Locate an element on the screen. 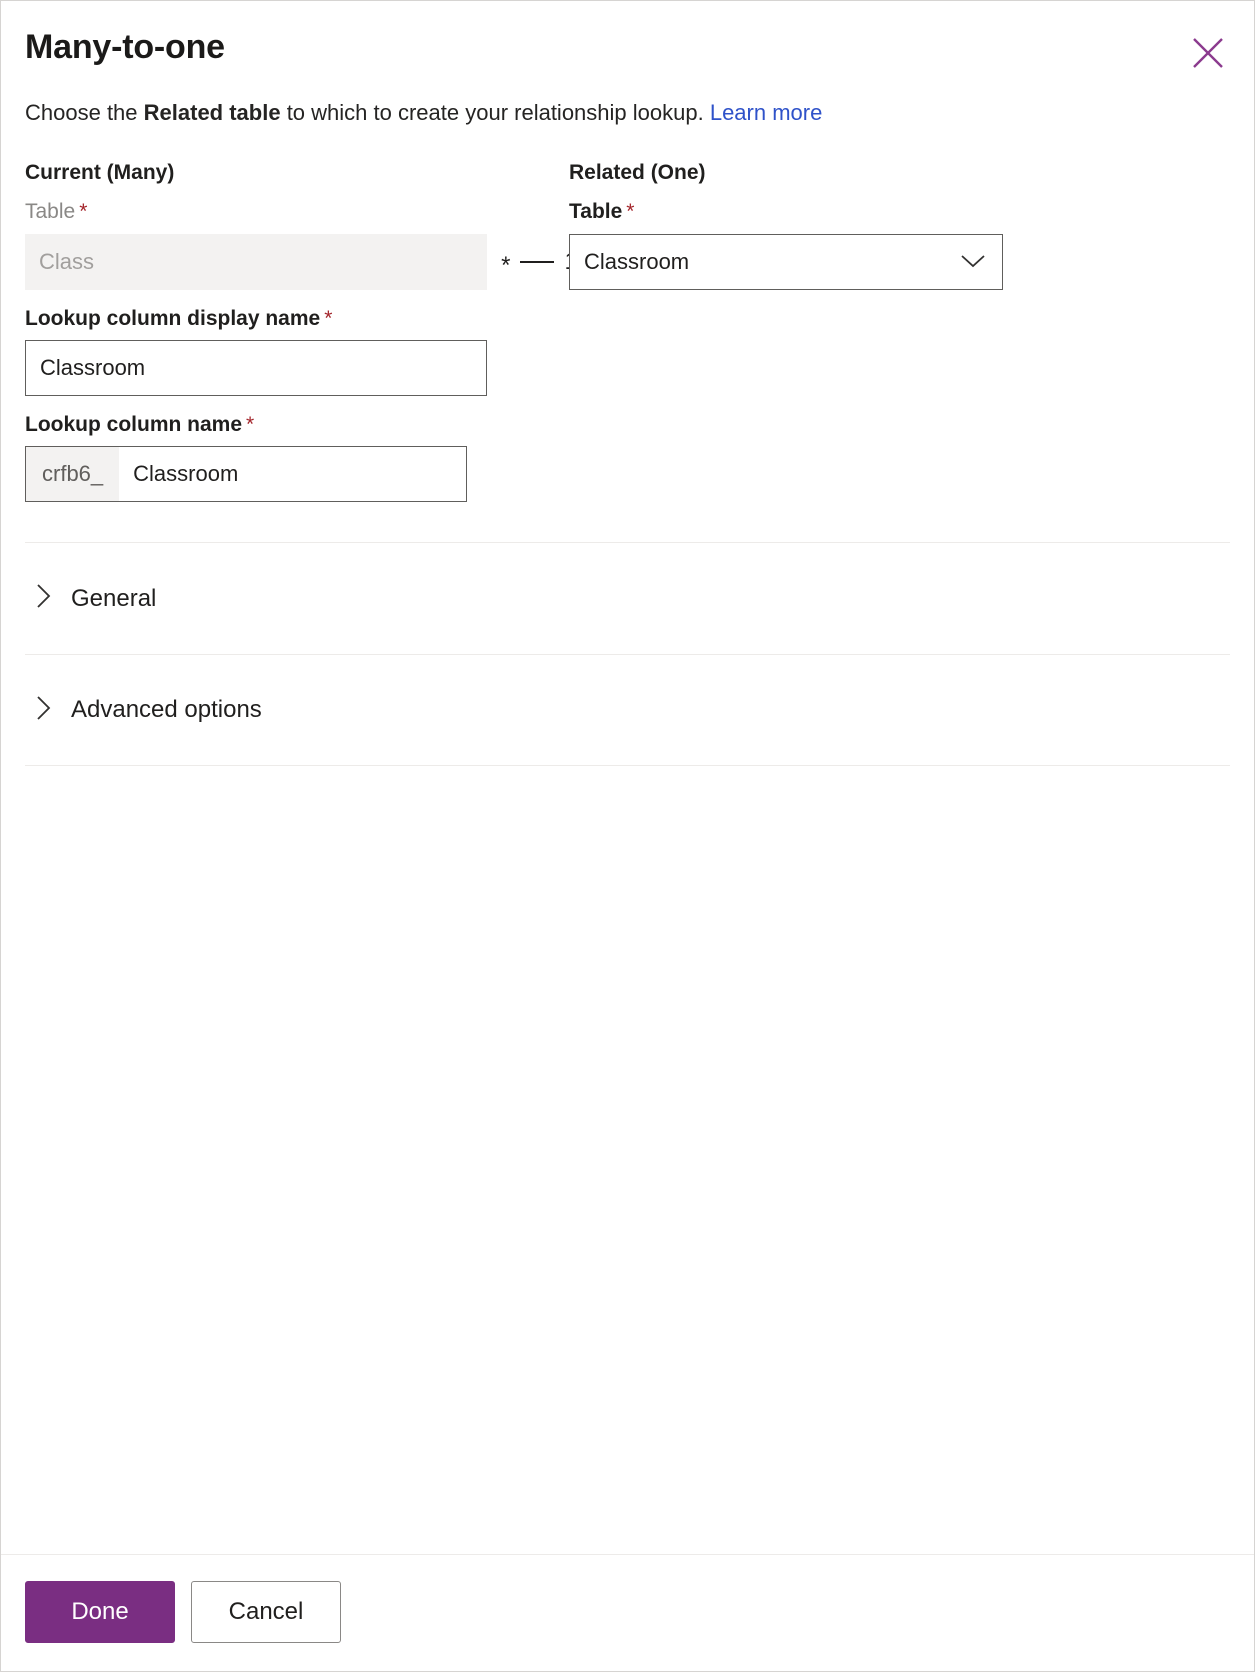 Image resolution: width=1255 pixels, height=1672 pixels. learn-more-link: Learn more is located at coordinates (766, 112).